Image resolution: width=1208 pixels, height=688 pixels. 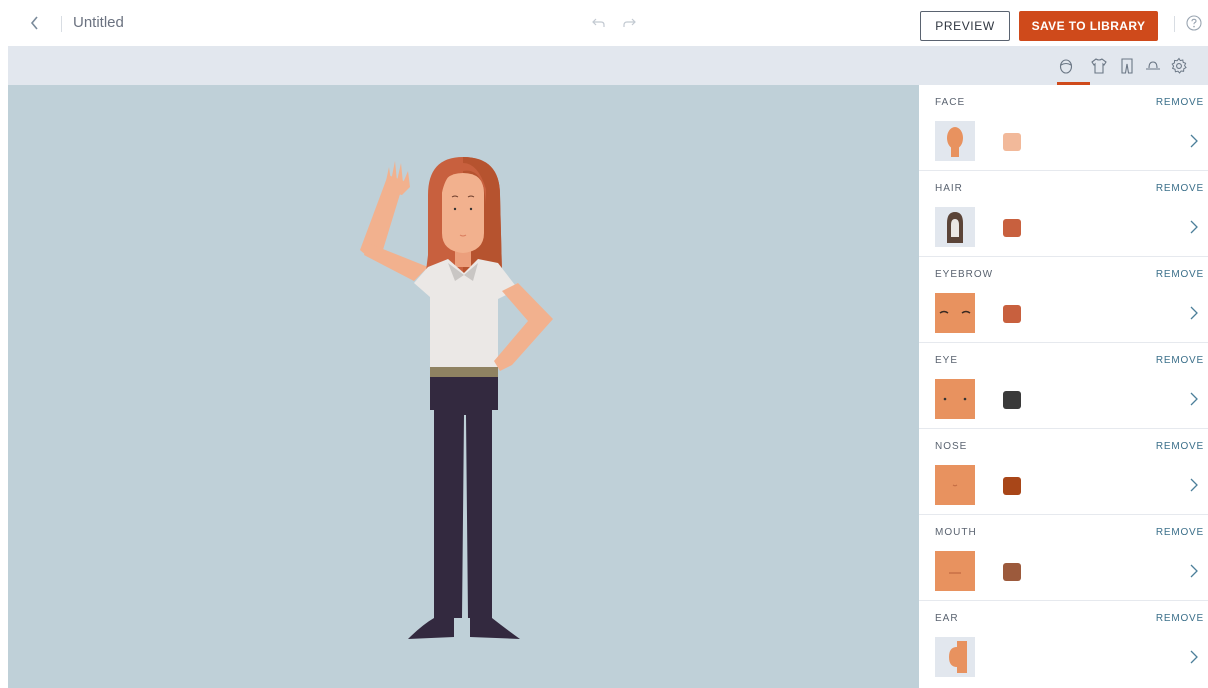 What do you see at coordinates (471, 209) in the screenshot?
I see `right-eye` at bounding box center [471, 209].